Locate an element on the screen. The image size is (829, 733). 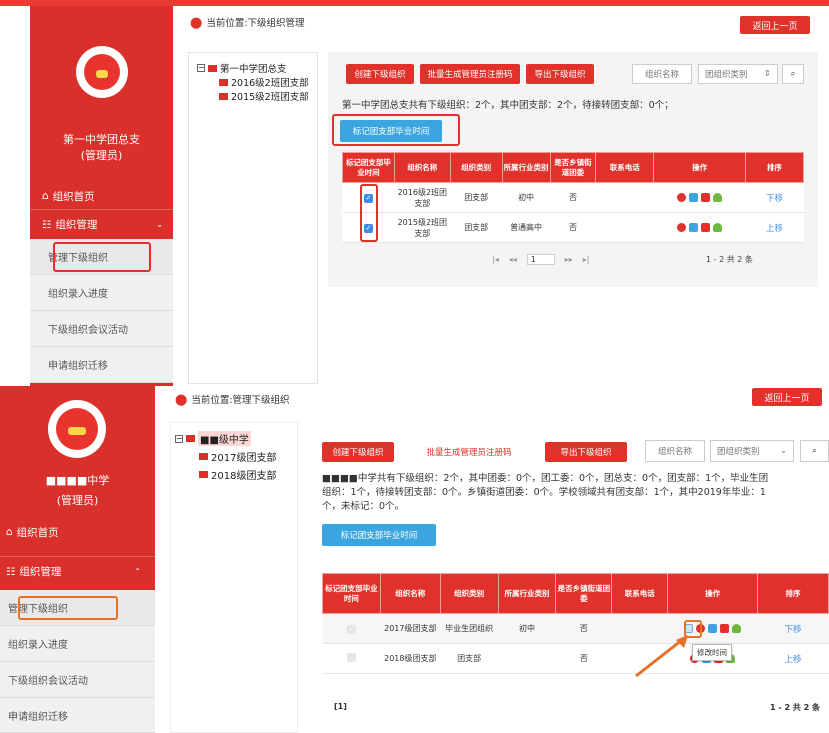
breadcrumb: ⬤ 当前位置:下级组织管理 is located at coordinates (247, 22).